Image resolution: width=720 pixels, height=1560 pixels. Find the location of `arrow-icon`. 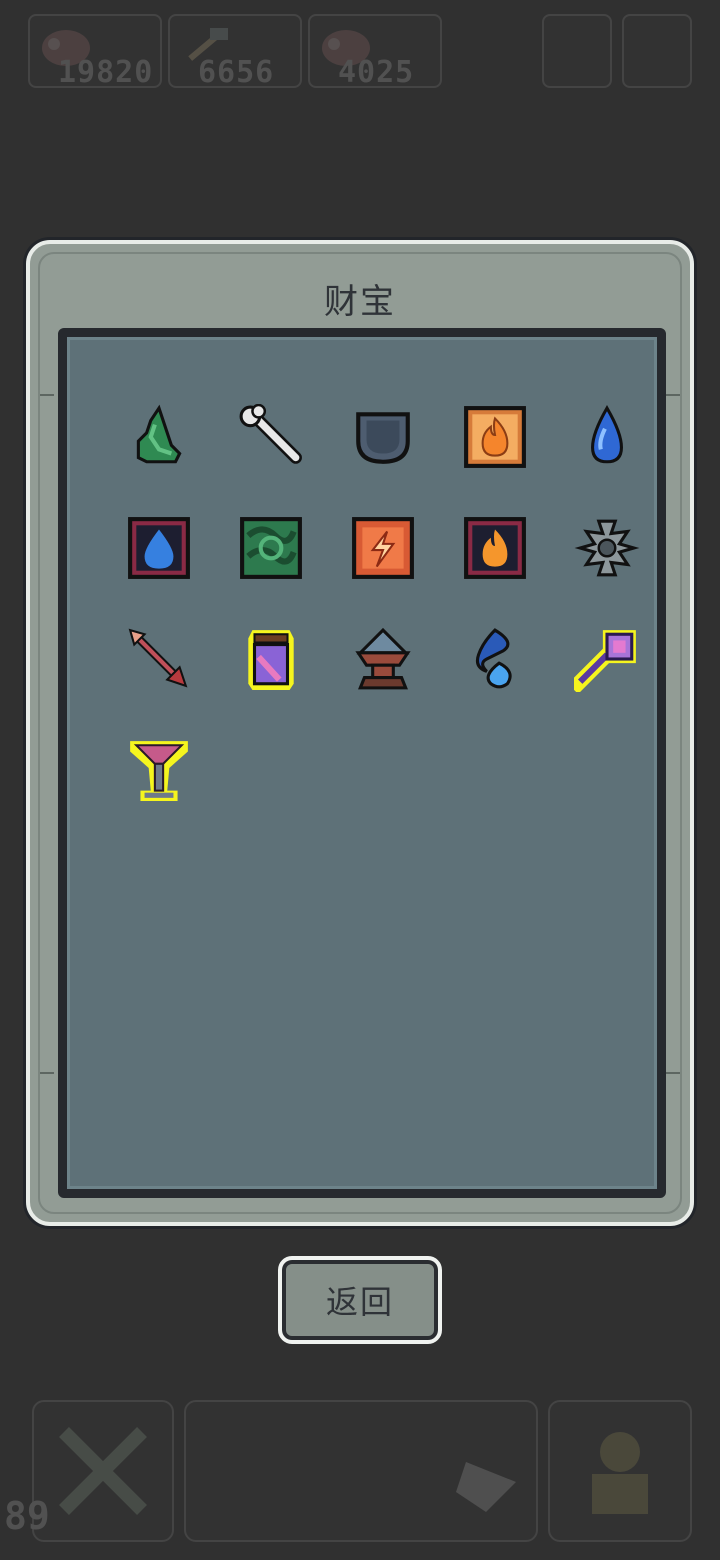

arrow-icon is located at coordinates (158, 657).